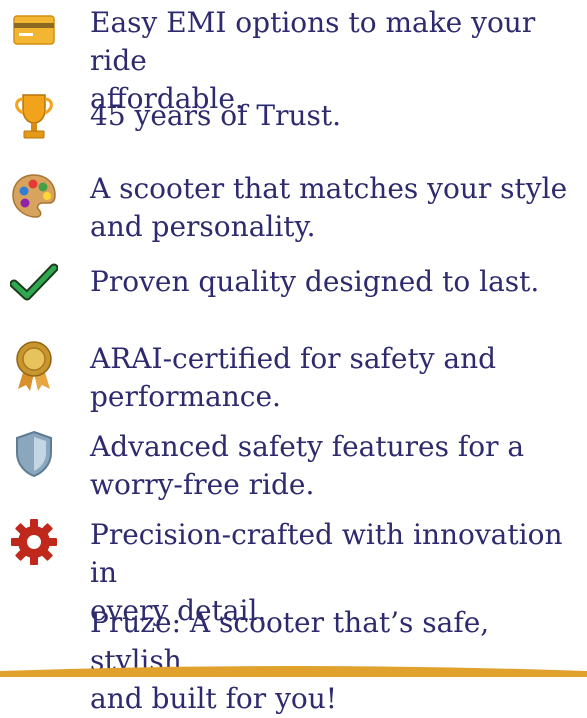  I want to click on checkmark-icon, so click(34, 282).